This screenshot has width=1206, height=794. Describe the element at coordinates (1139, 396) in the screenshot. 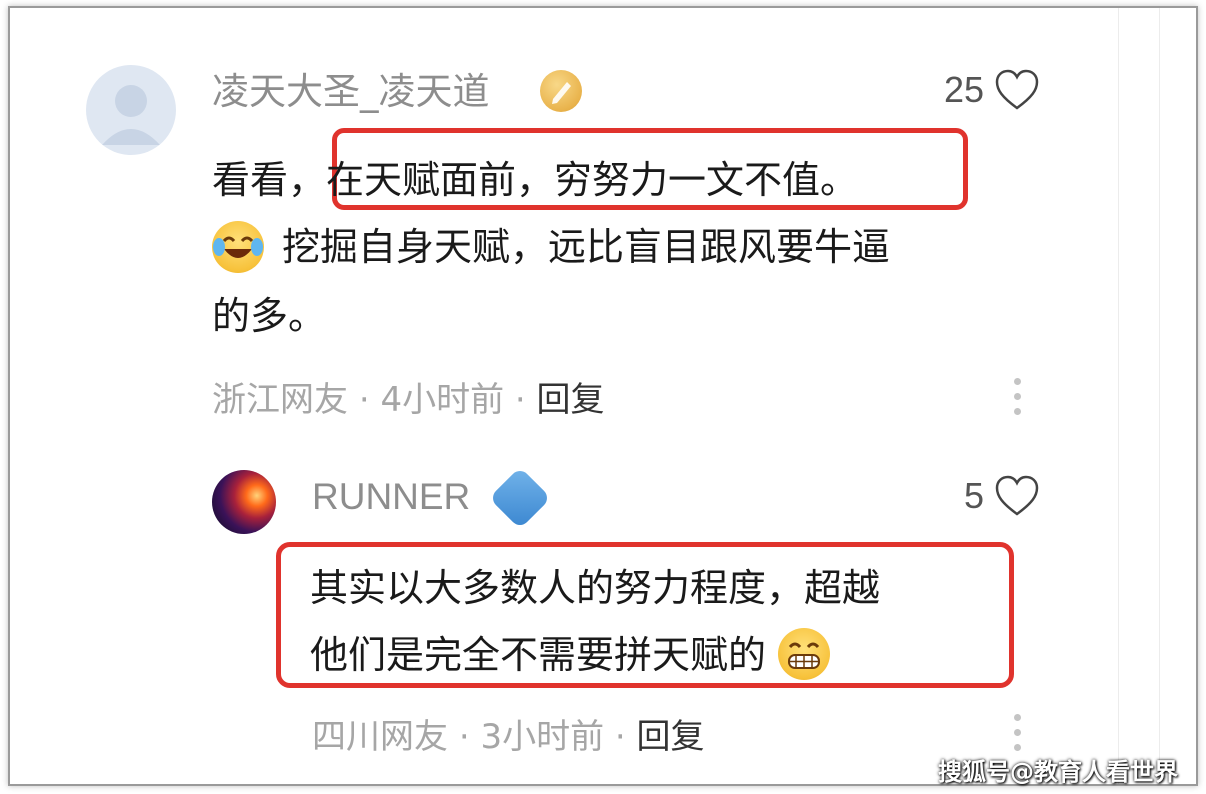

I see `scroll-rail` at that location.